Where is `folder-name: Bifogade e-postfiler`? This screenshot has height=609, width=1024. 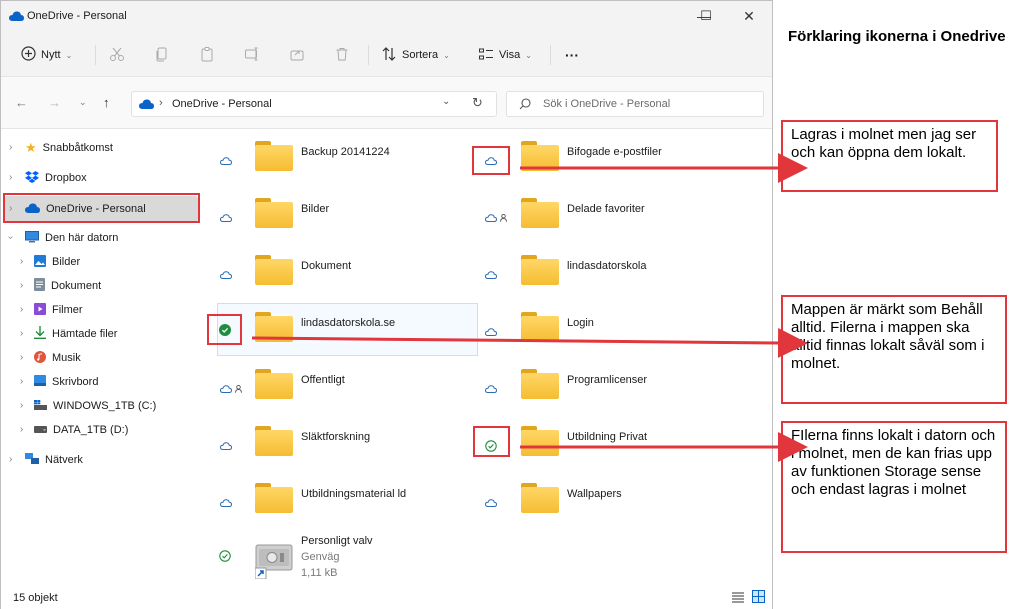
folder-name: Bifogade e-postfiler is located at coordinates (614, 152).